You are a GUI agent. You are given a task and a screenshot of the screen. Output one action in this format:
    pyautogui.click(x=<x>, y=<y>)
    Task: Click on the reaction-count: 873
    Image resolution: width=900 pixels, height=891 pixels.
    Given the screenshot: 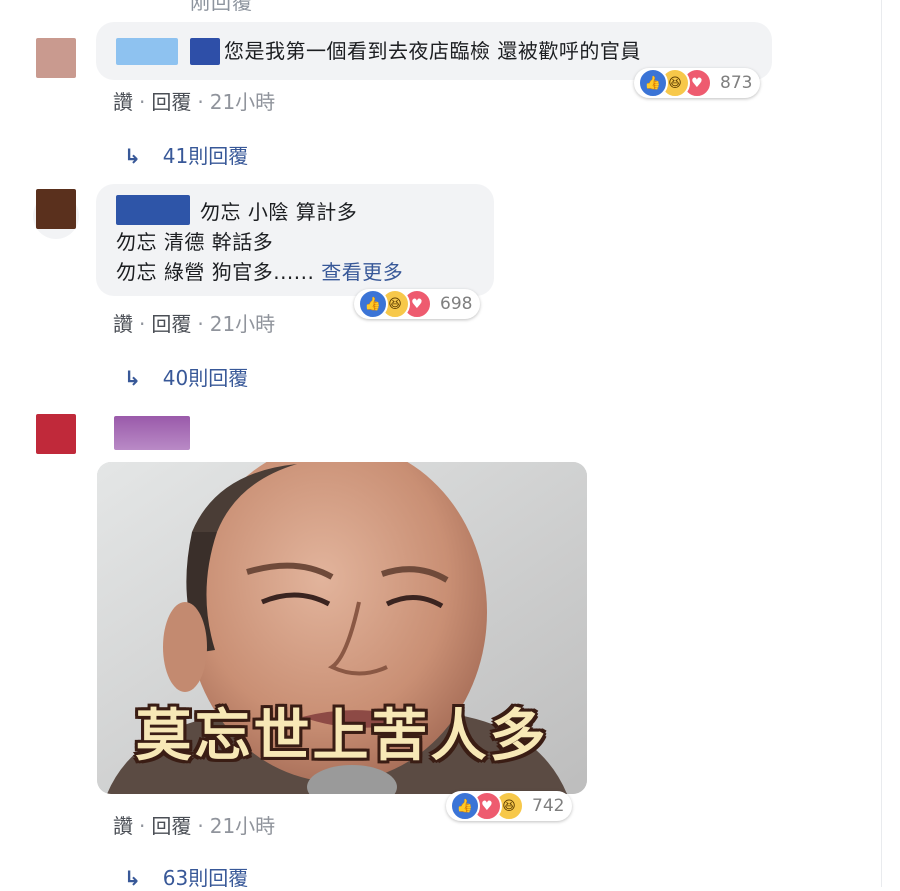 What is the action you would take?
    pyautogui.click(x=736, y=83)
    